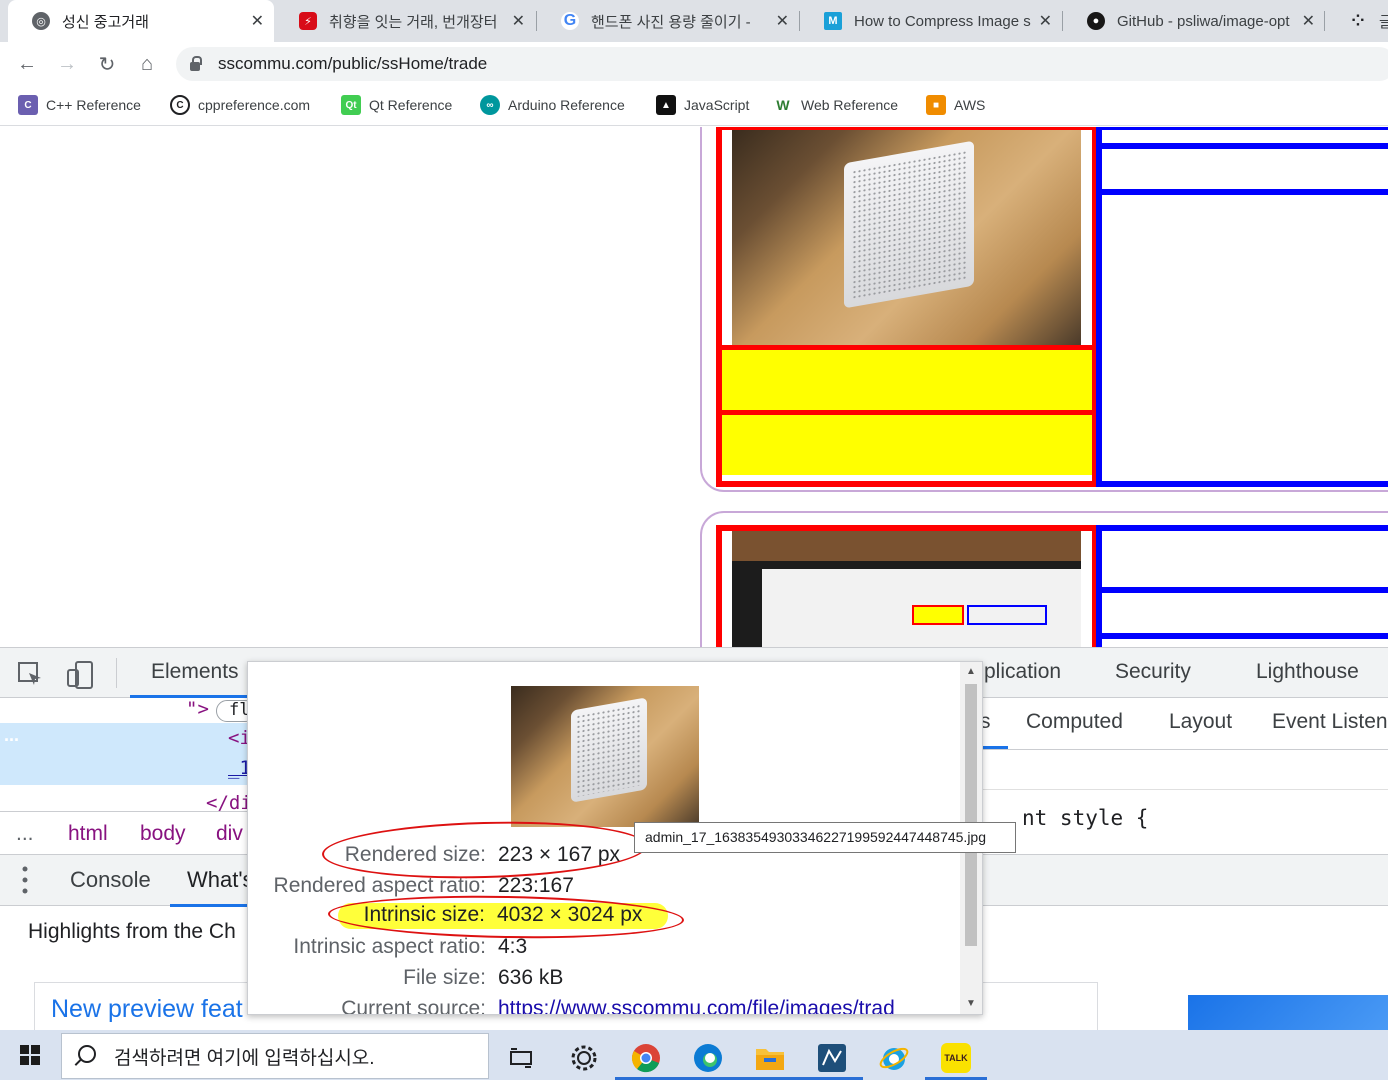 This screenshot has height=1080, width=1388. Describe the element at coordinates (770, 1058) in the screenshot. I see `file-explorer-icon` at that location.